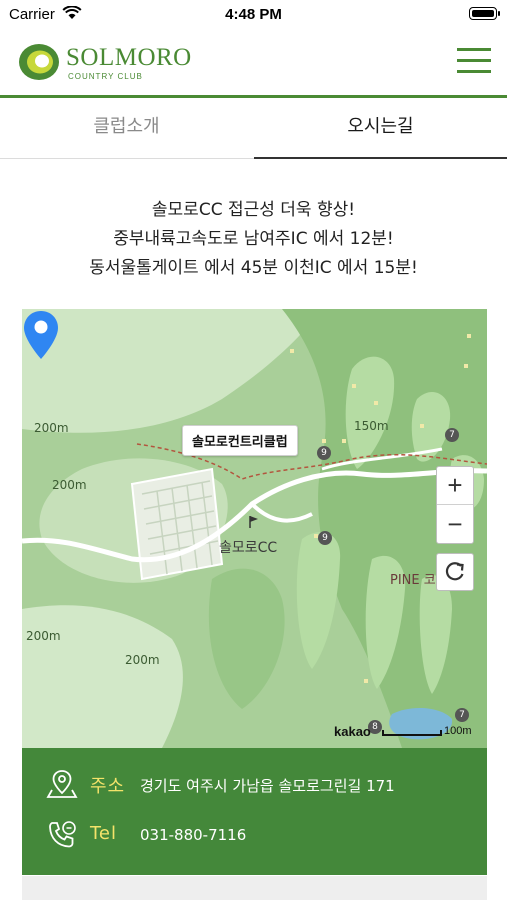  What do you see at coordinates (108, 786) in the screenshot?
I see `address-key: 주소` at bounding box center [108, 786].